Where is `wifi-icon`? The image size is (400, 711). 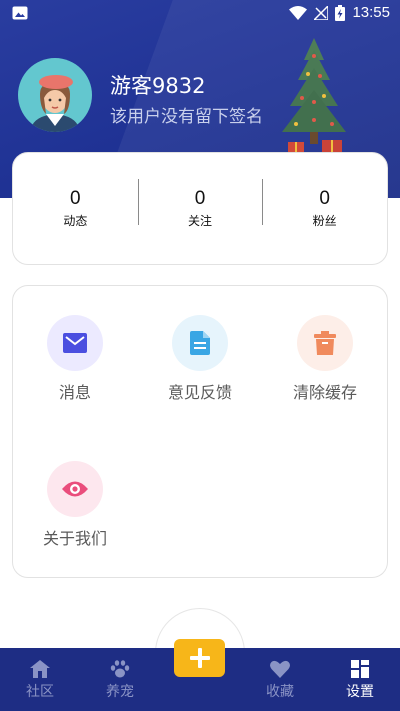 wifi-icon is located at coordinates (298, 12).